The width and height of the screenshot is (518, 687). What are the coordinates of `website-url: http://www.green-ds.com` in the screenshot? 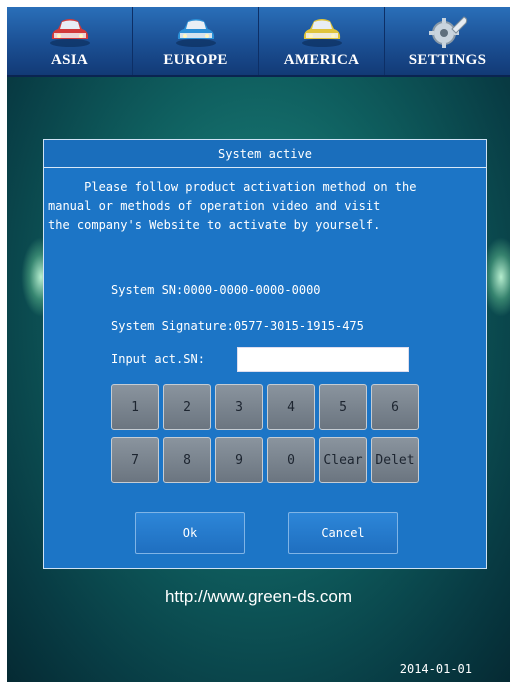 It's located at (258, 596).